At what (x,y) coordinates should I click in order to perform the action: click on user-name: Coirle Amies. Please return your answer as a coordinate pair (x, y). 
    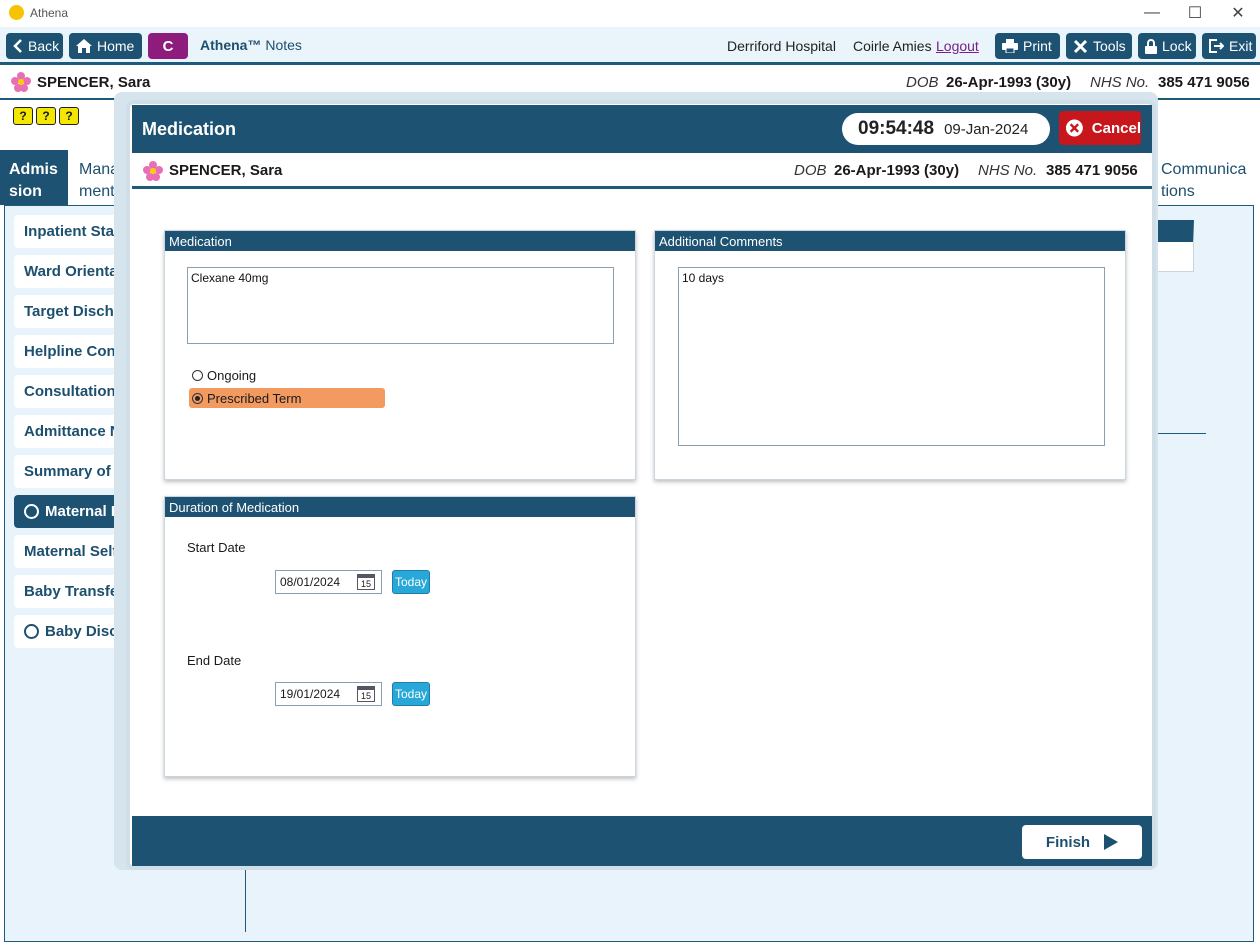
    Looking at the image, I should click on (892, 46).